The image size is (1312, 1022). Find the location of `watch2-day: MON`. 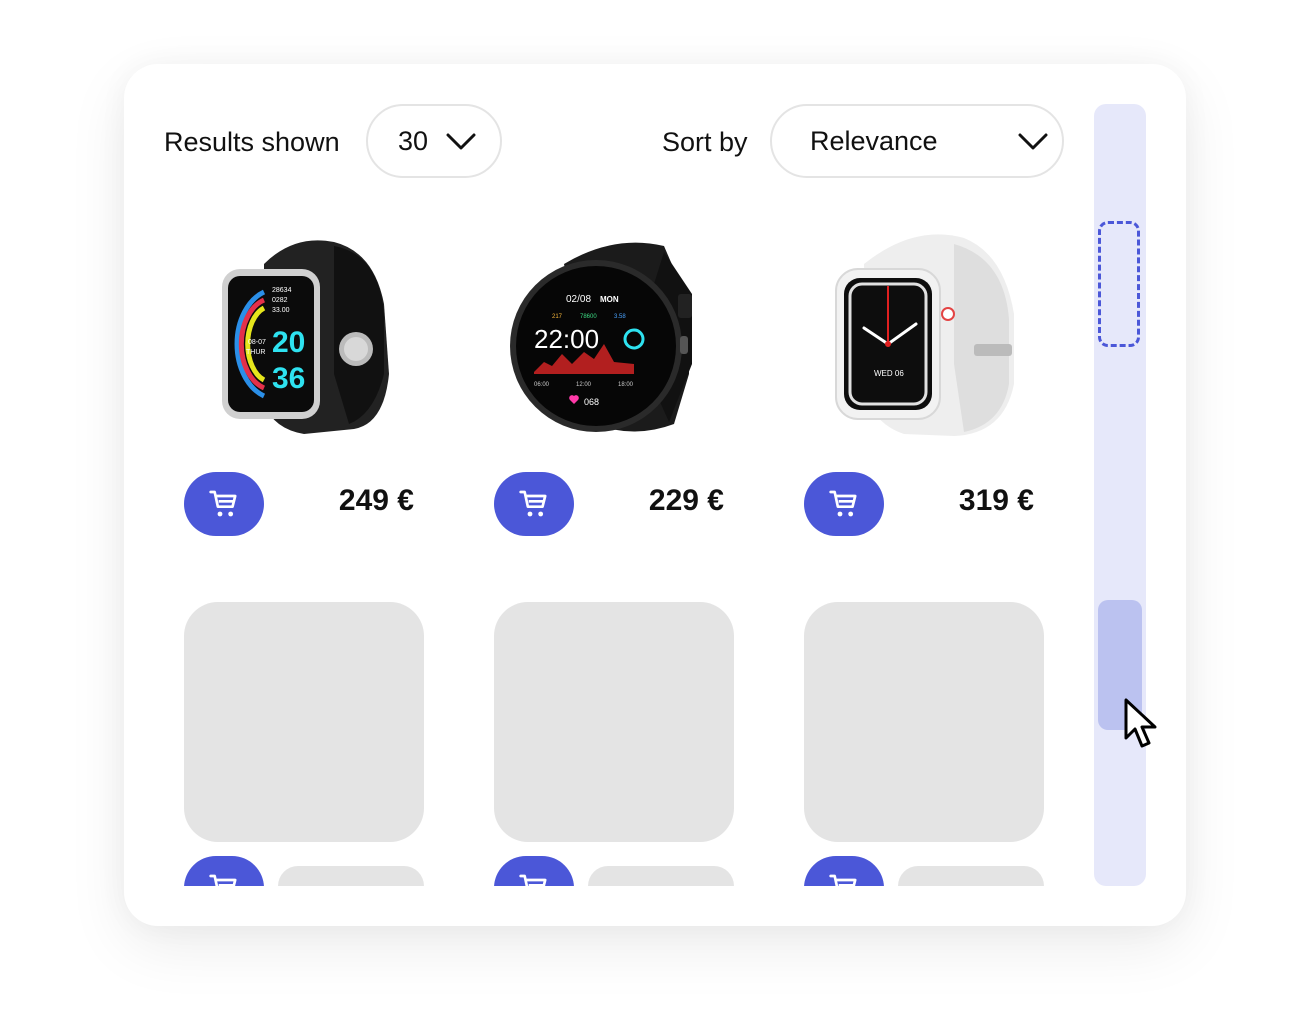

watch2-day: MON is located at coordinates (609, 299).